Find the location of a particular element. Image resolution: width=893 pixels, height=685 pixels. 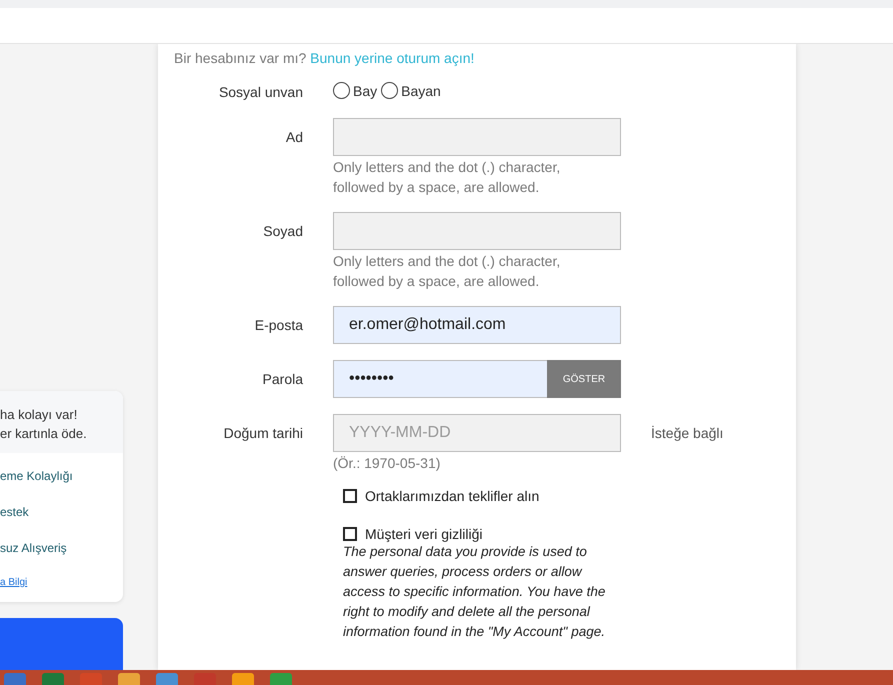

promo-link: suz Alışveriş is located at coordinates (61, 548).